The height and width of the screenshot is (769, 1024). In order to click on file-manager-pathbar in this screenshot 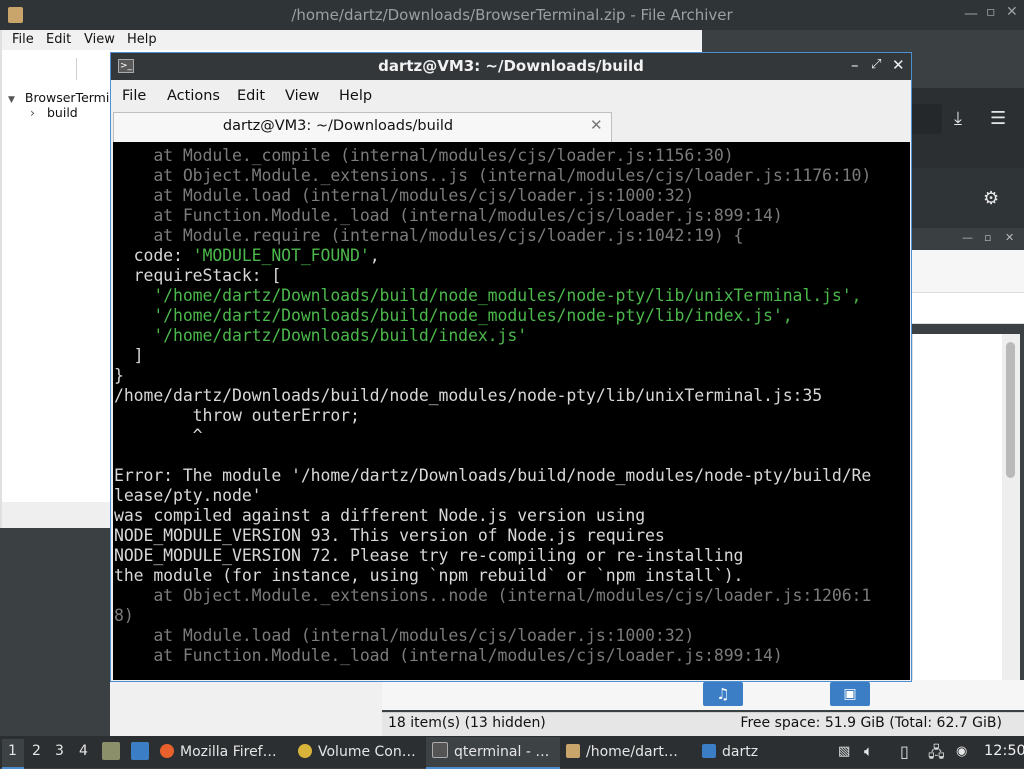, I will do `click(968, 308)`.